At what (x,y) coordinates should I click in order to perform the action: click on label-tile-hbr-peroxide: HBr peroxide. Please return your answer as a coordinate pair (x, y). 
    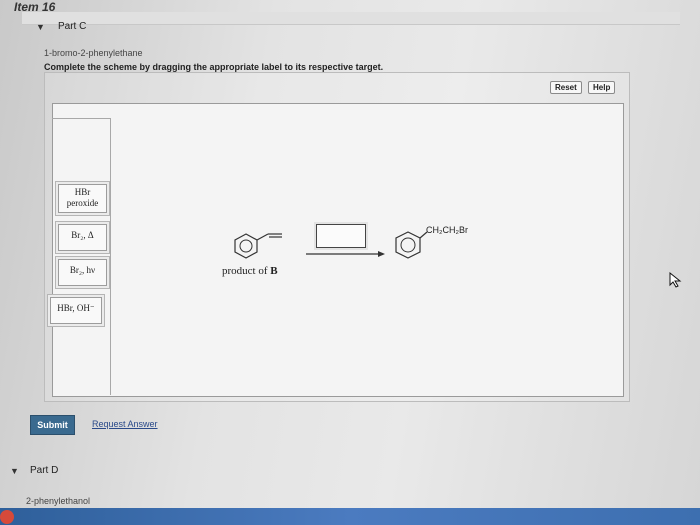
    Looking at the image, I should click on (82, 198).